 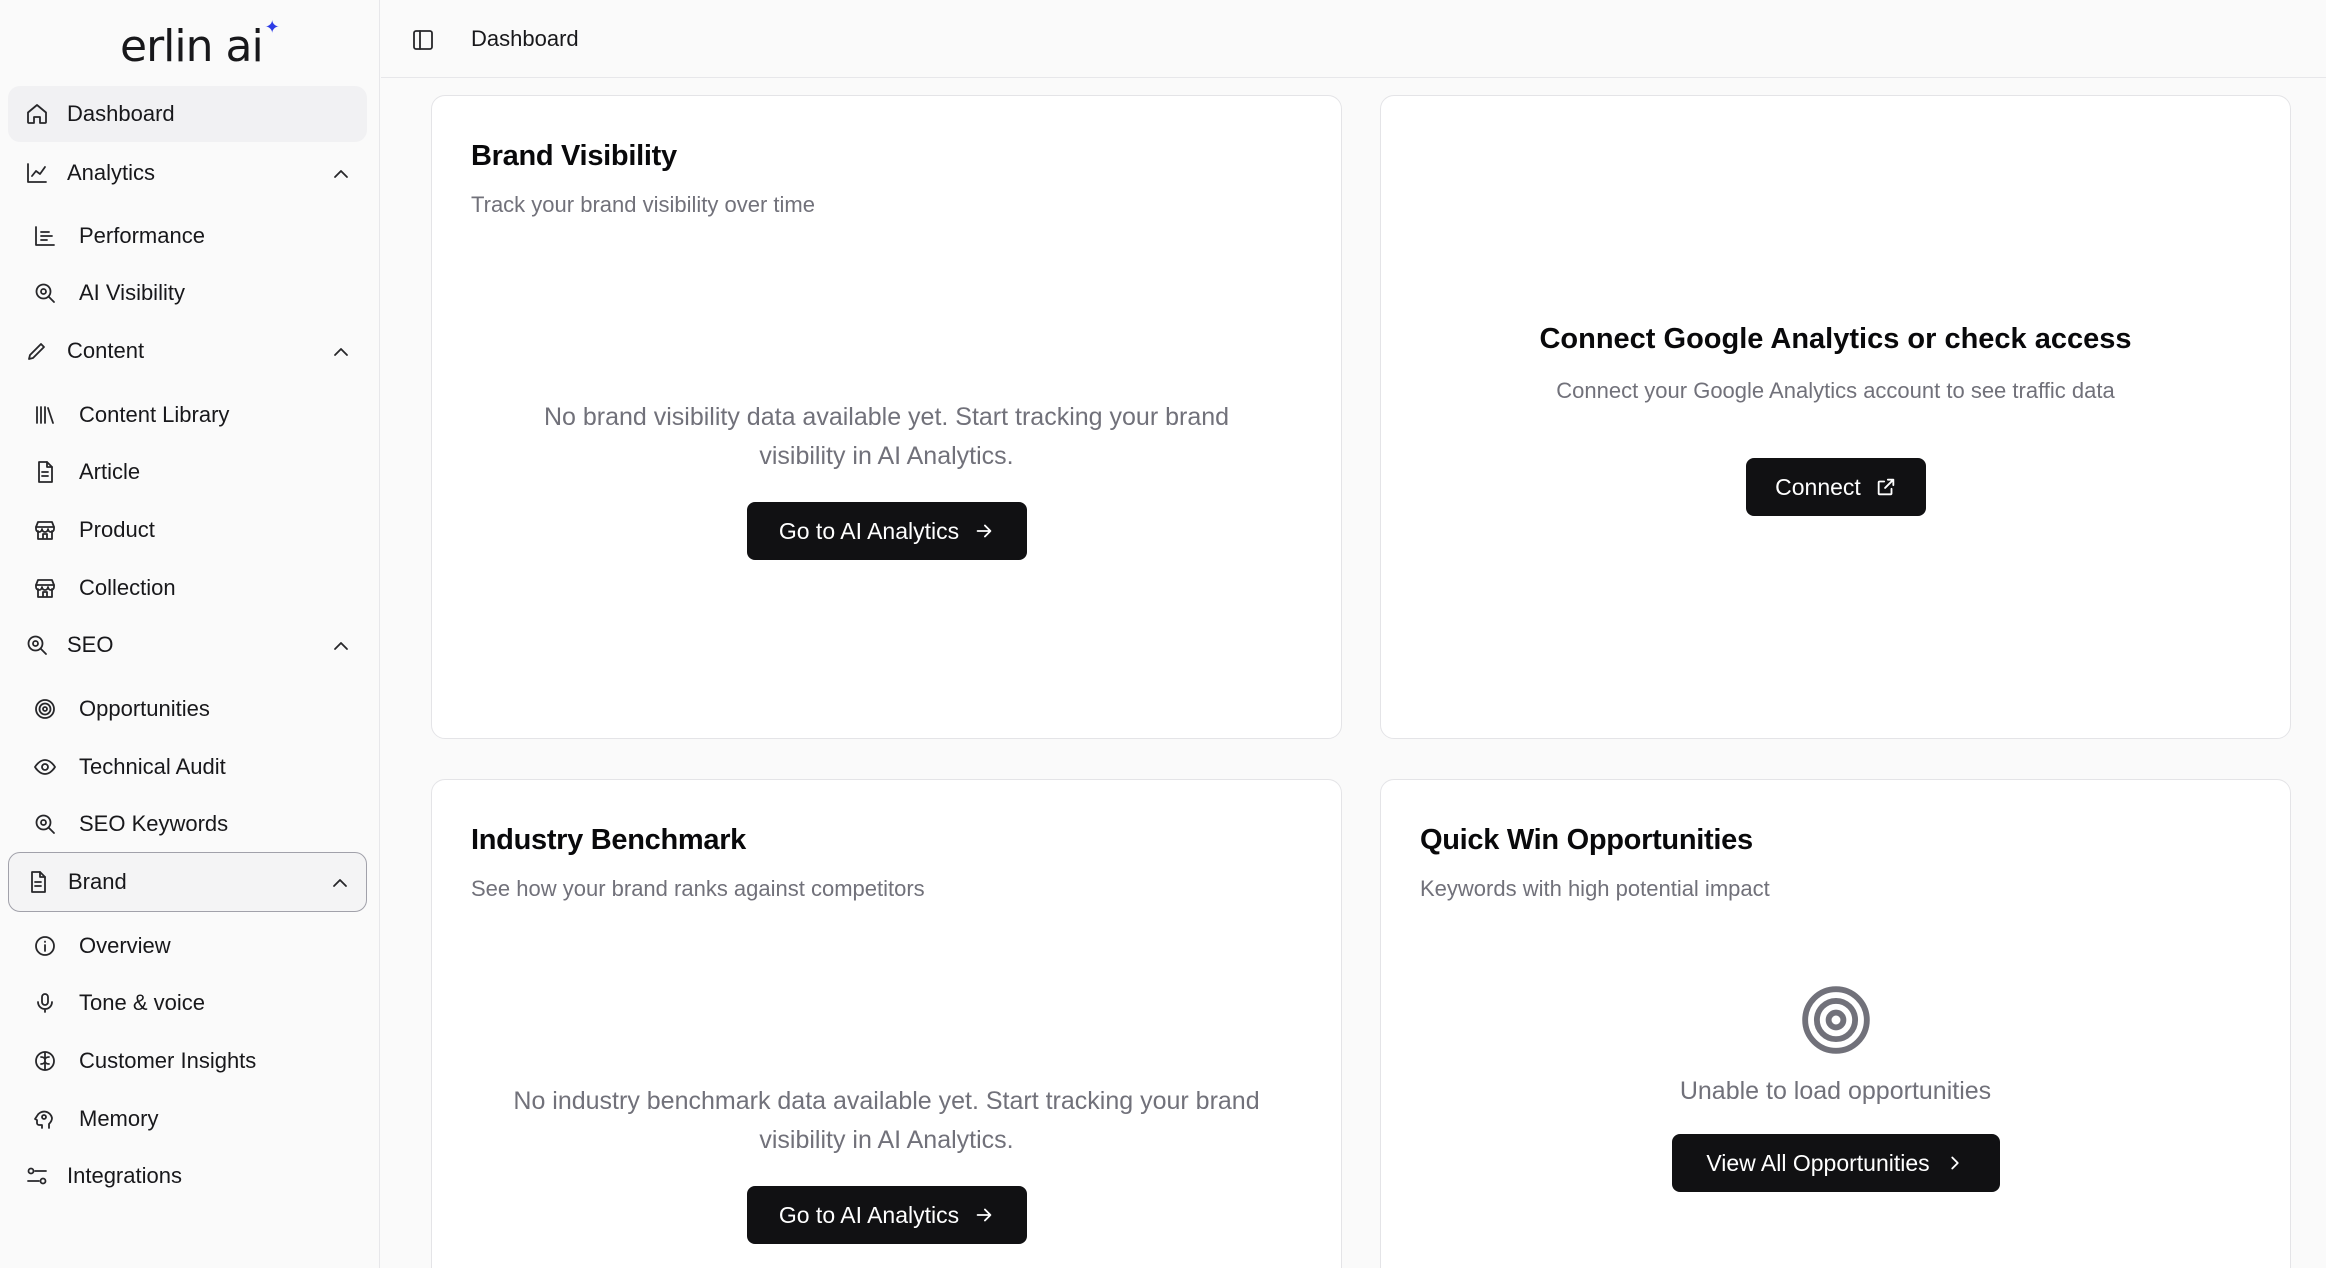 I want to click on sidebar-item-memory: Memory, so click(x=190, y=1119).